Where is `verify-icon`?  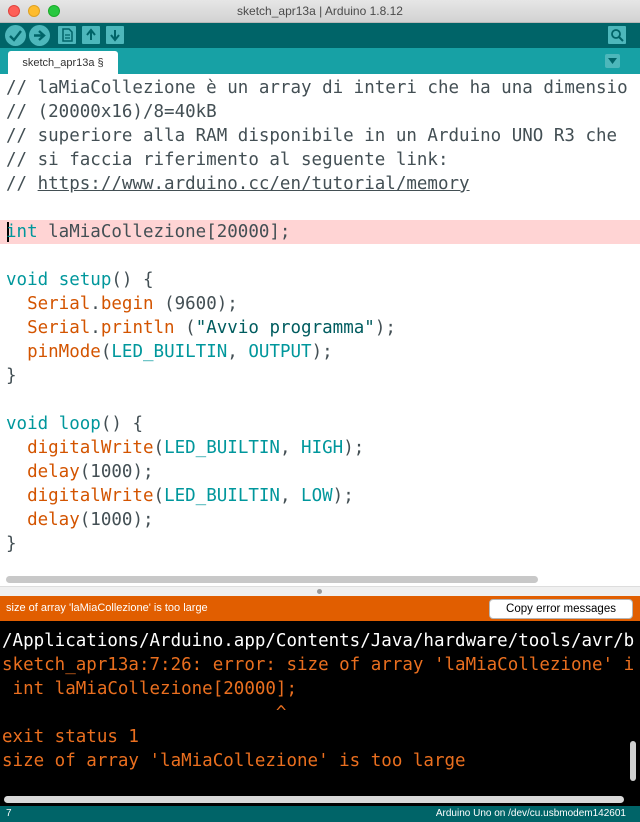 verify-icon is located at coordinates (15, 36).